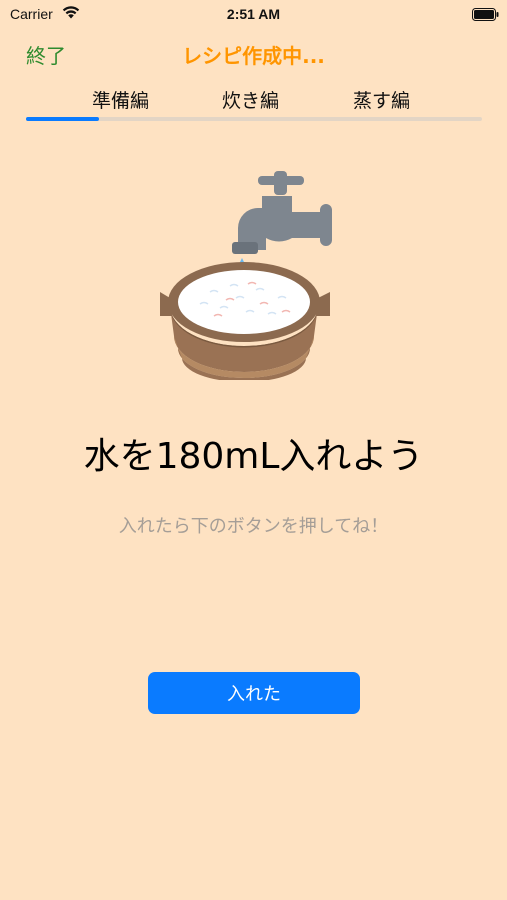 The image size is (507, 900). Describe the element at coordinates (254, 119) in the screenshot. I see `progress-bar` at that location.